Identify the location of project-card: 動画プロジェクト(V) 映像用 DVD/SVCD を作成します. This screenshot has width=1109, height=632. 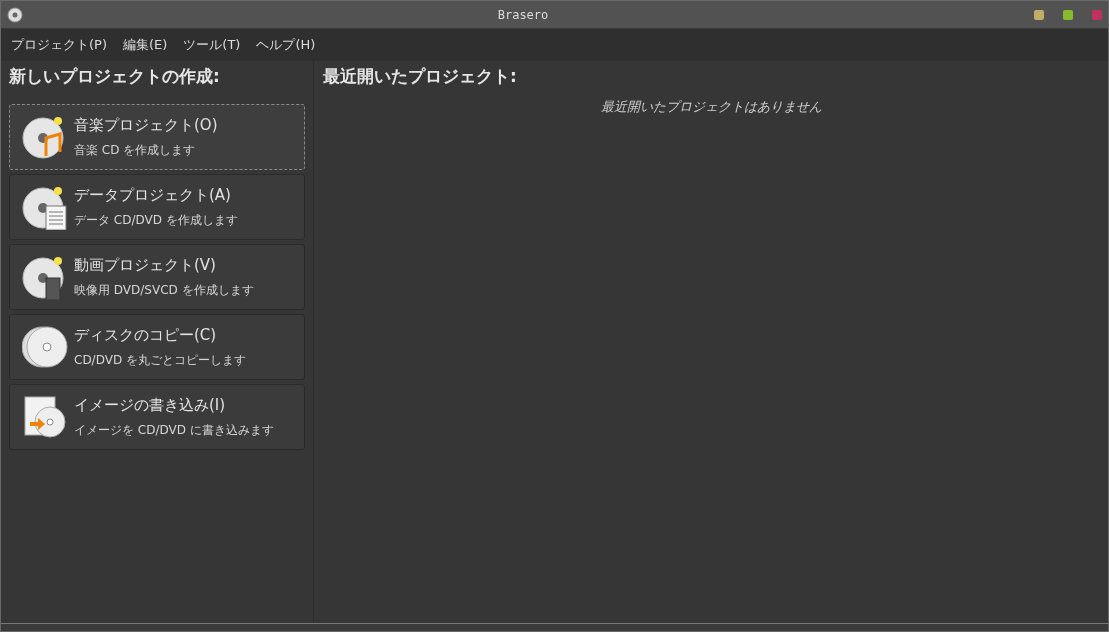
(157, 277).